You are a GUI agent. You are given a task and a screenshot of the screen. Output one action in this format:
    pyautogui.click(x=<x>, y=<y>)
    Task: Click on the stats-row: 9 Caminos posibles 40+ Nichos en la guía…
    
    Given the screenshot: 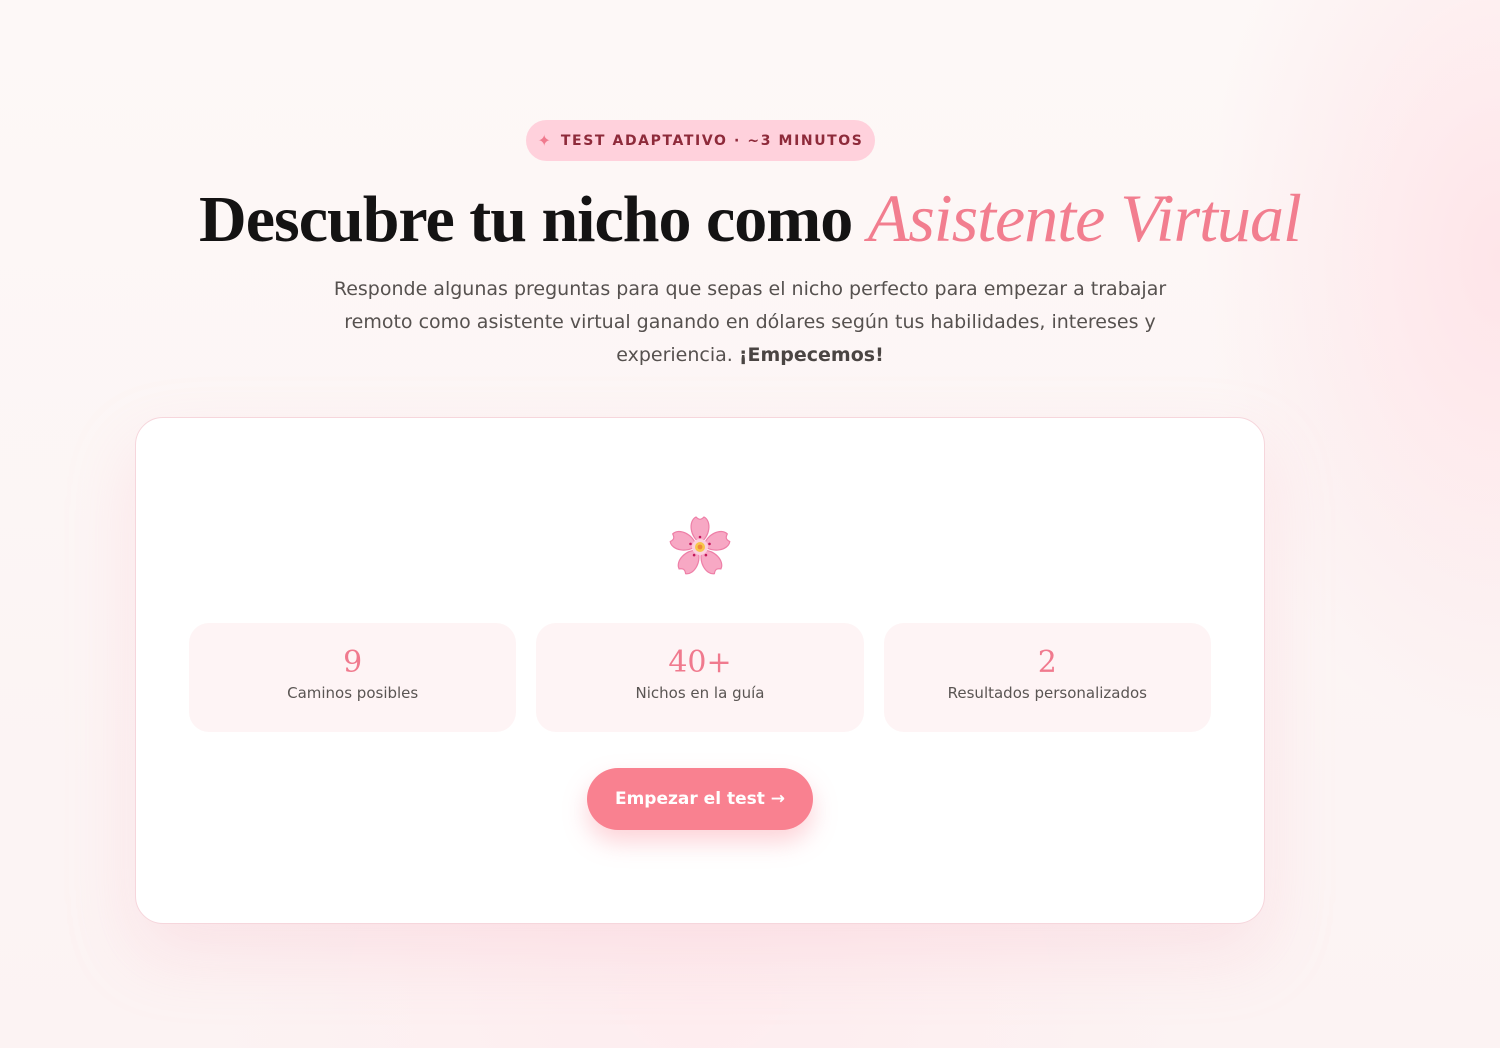 What is the action you would take?
    pyautogui.click(x=700, y=677)
    